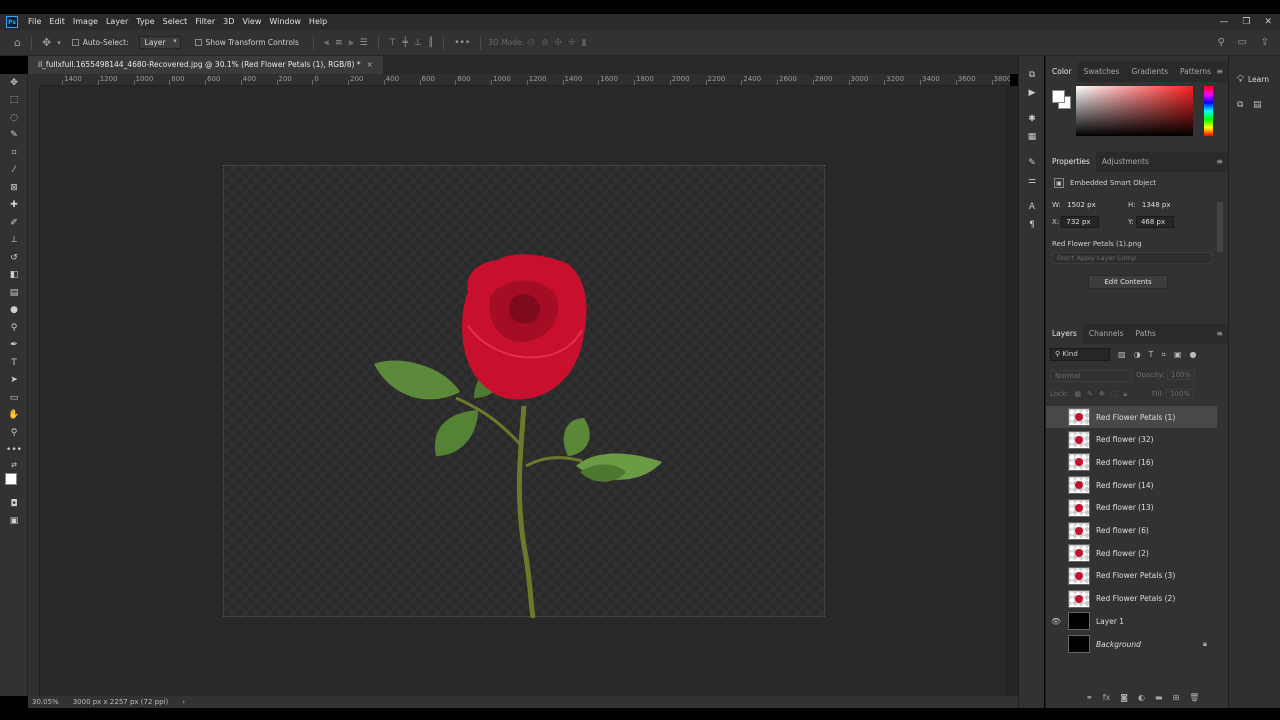 The height and width of the screenshot is (720, 1280). What do you see at coordinates (228, 22) in the screenshot?
I see `menu-3d: 3D` at bounding box center [228, 22].